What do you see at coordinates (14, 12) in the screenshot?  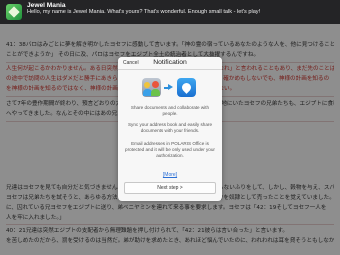 I see `jewel-mania-app-icon` at bounding box center [14, 12].